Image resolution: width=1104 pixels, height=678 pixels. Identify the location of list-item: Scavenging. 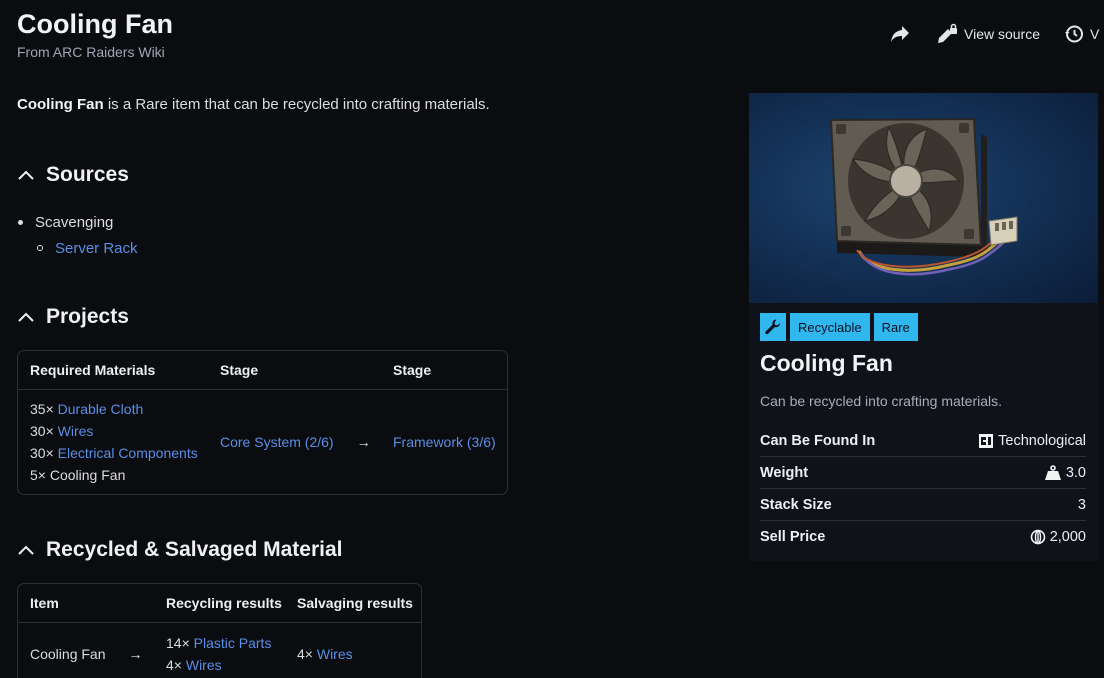
(78, 222).